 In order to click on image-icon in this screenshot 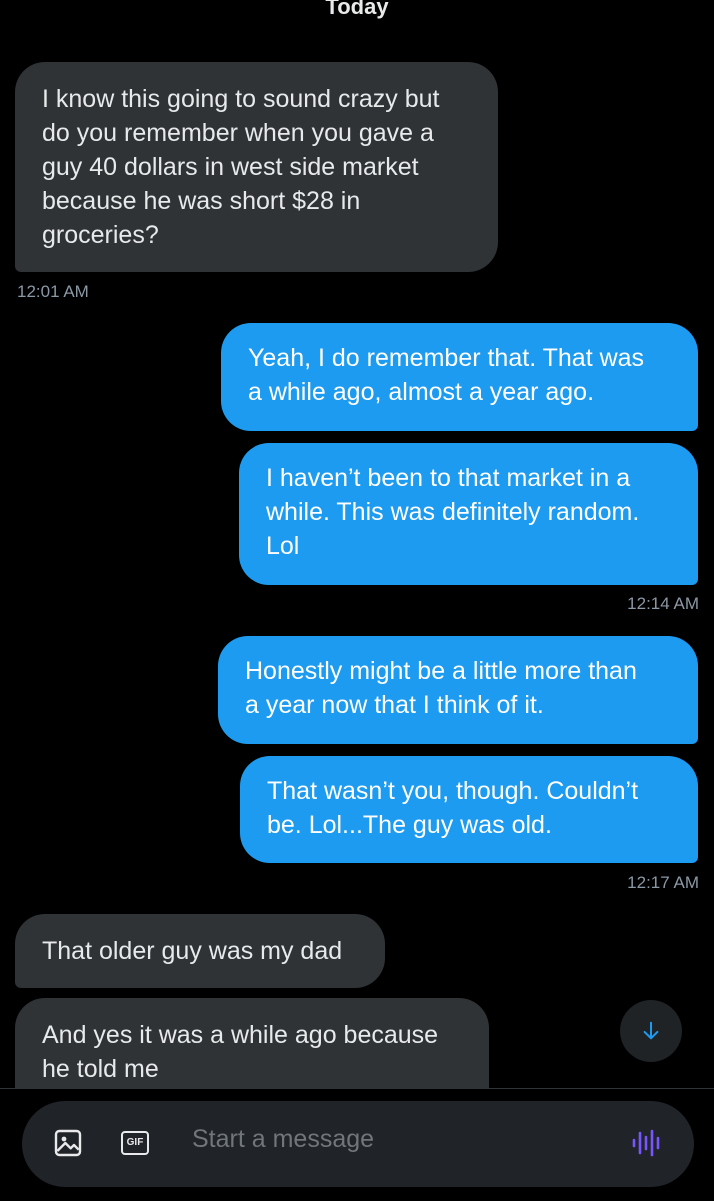, I will do `click(68, 1143)`.